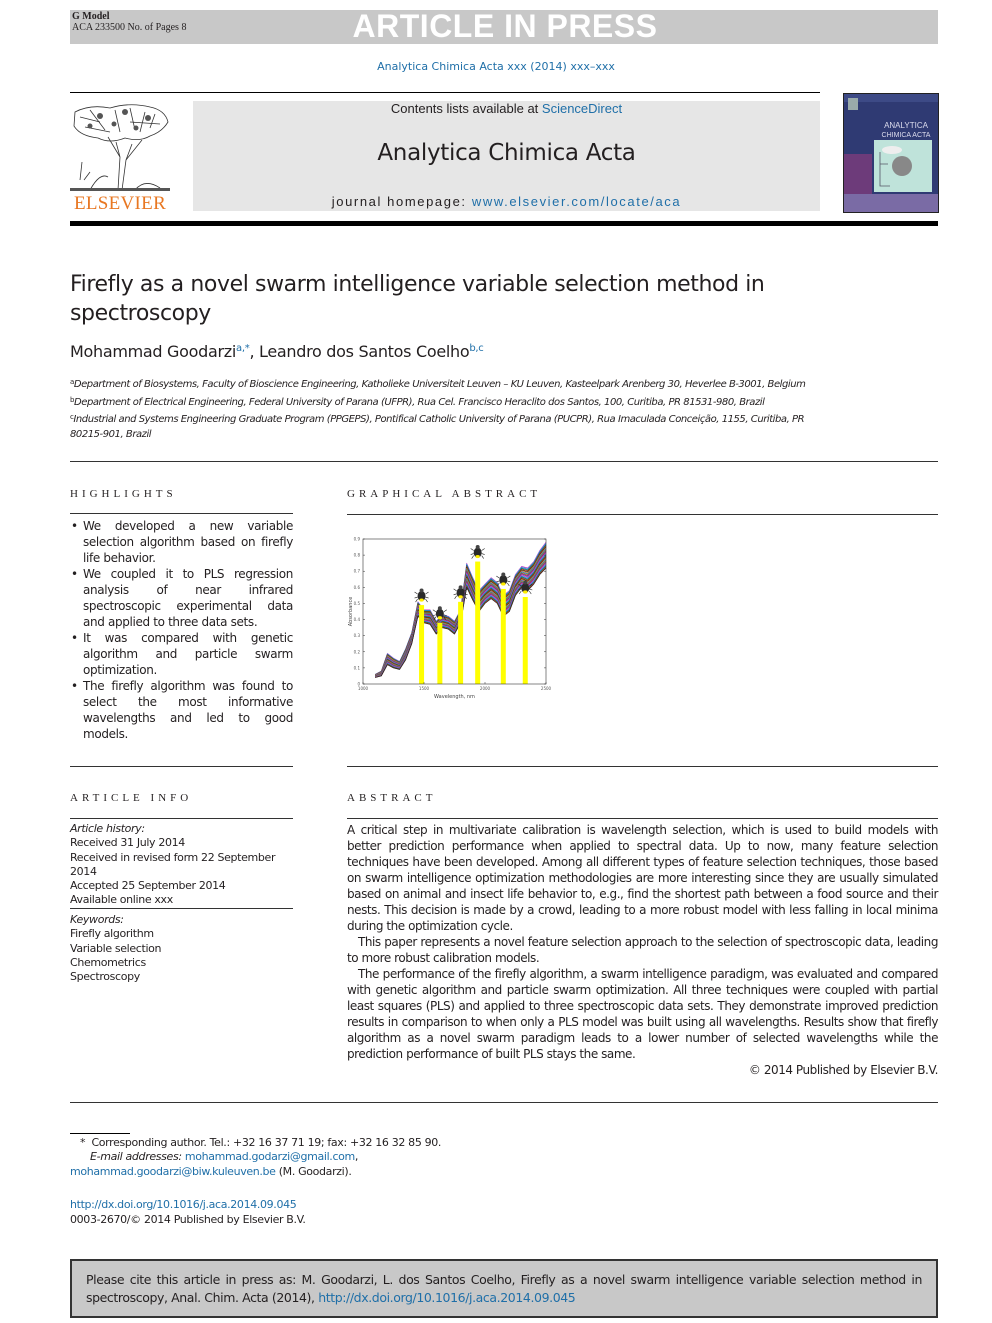 This screenshot has height=1323, width=992. I want to click on keyword: Spectroscopy, so click(105, 977).